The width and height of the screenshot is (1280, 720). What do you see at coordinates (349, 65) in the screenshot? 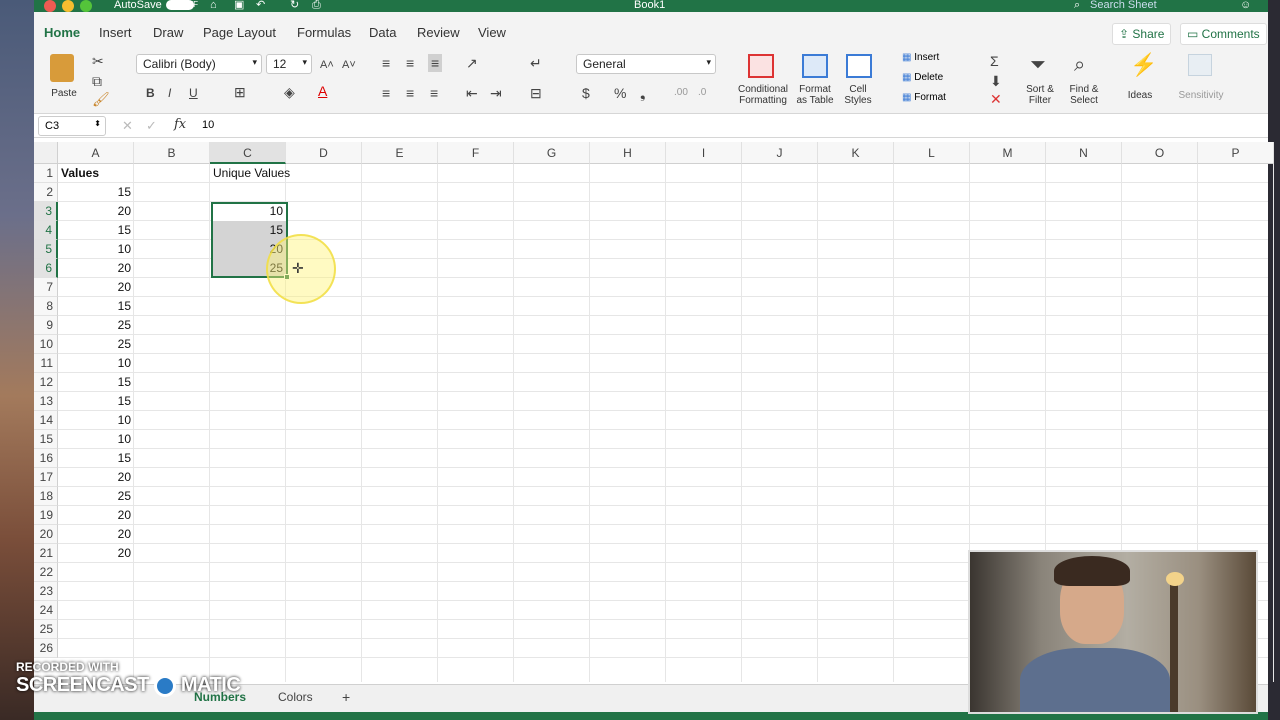
I see `decrease-font-icon: A˅` at bounding box center [349, 65].